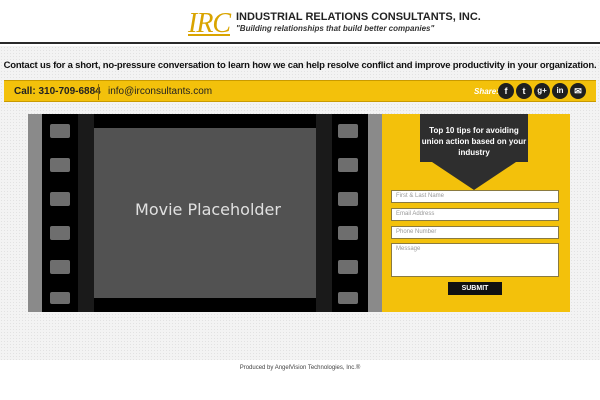 The height and width of the screenshot is (400, 600). Describe the element at coordinates (98, 92) in the screenshot. I see `contact-divider` at that location.